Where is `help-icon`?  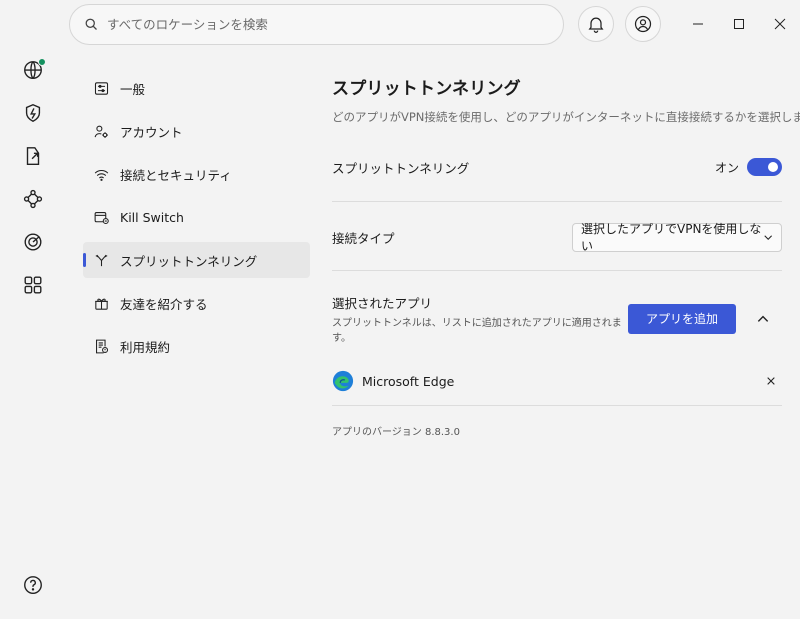 help-icon is located at coordinates (33, 585).